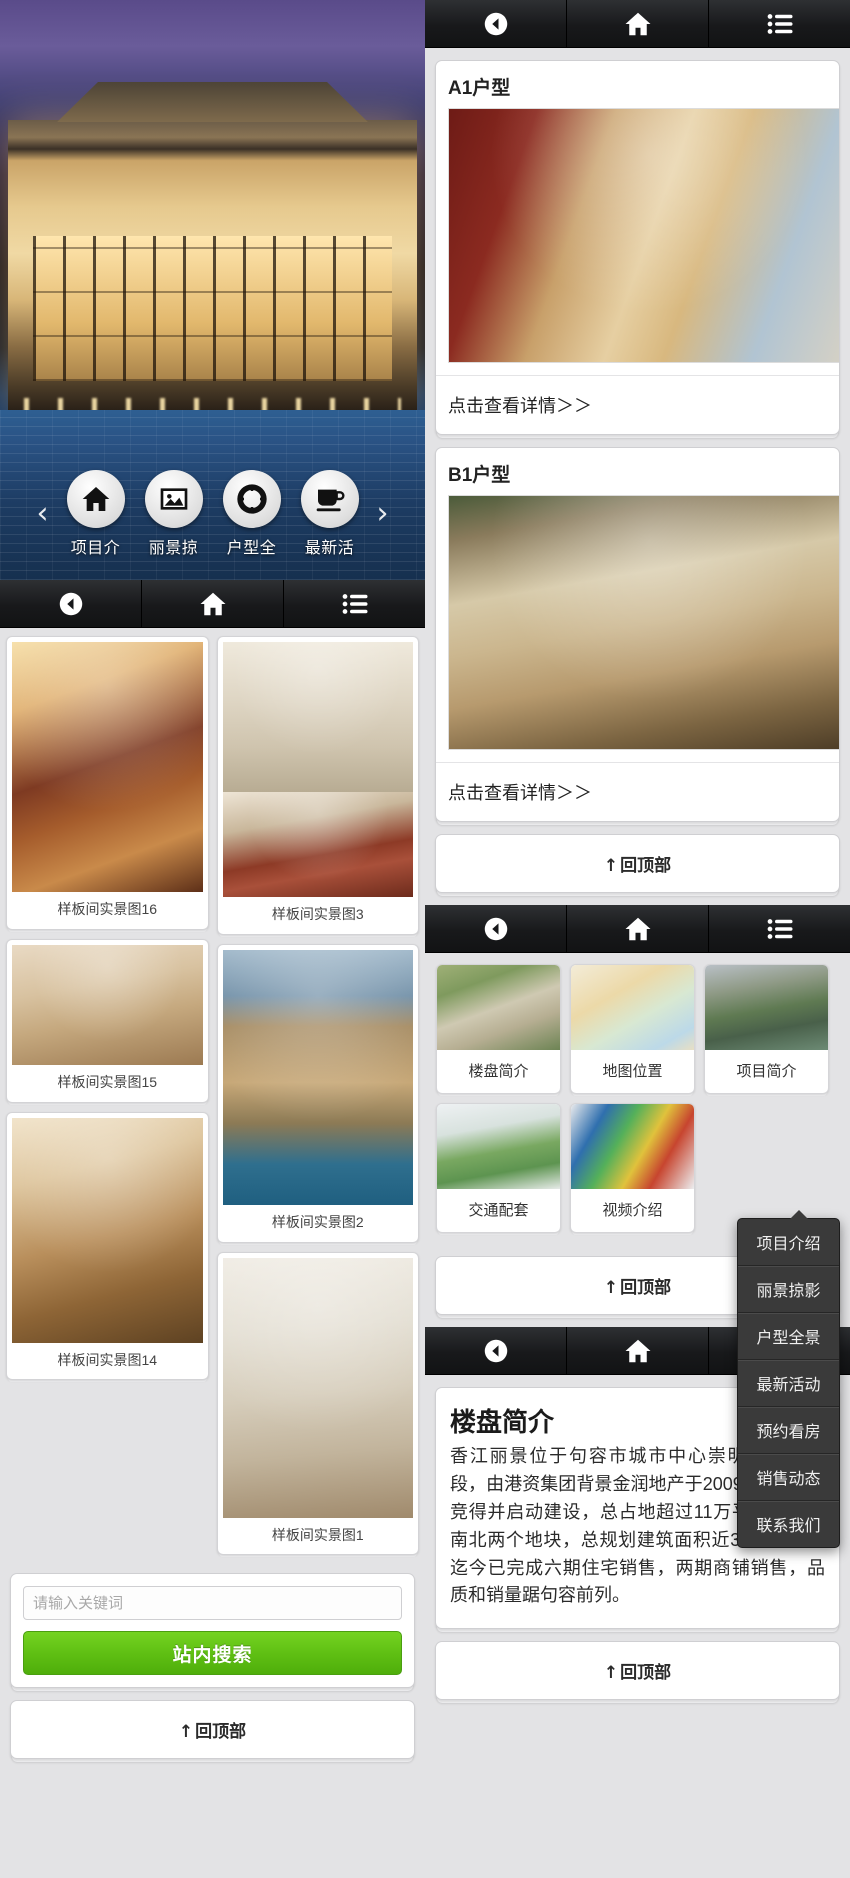 Image resolution: width=850 pixels, height=1878 pixels. What do you see at coordinates (788, 1336) in the screenshot?
I see `dropdown-item-house-types: 户型全景` at bounding box center [788, 1336].